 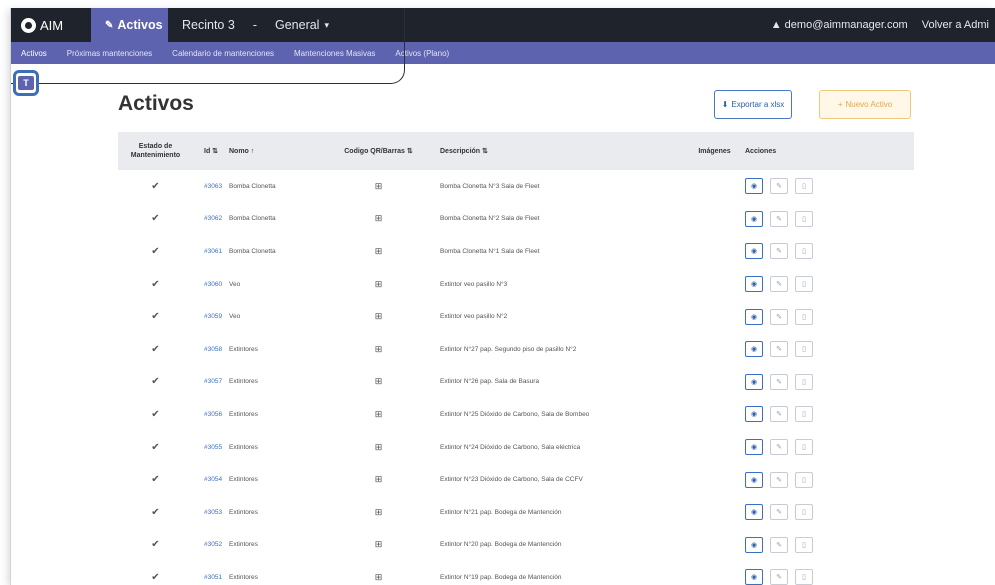 I want to click on asset-id-link: #3056, so click(x=209, y=414).